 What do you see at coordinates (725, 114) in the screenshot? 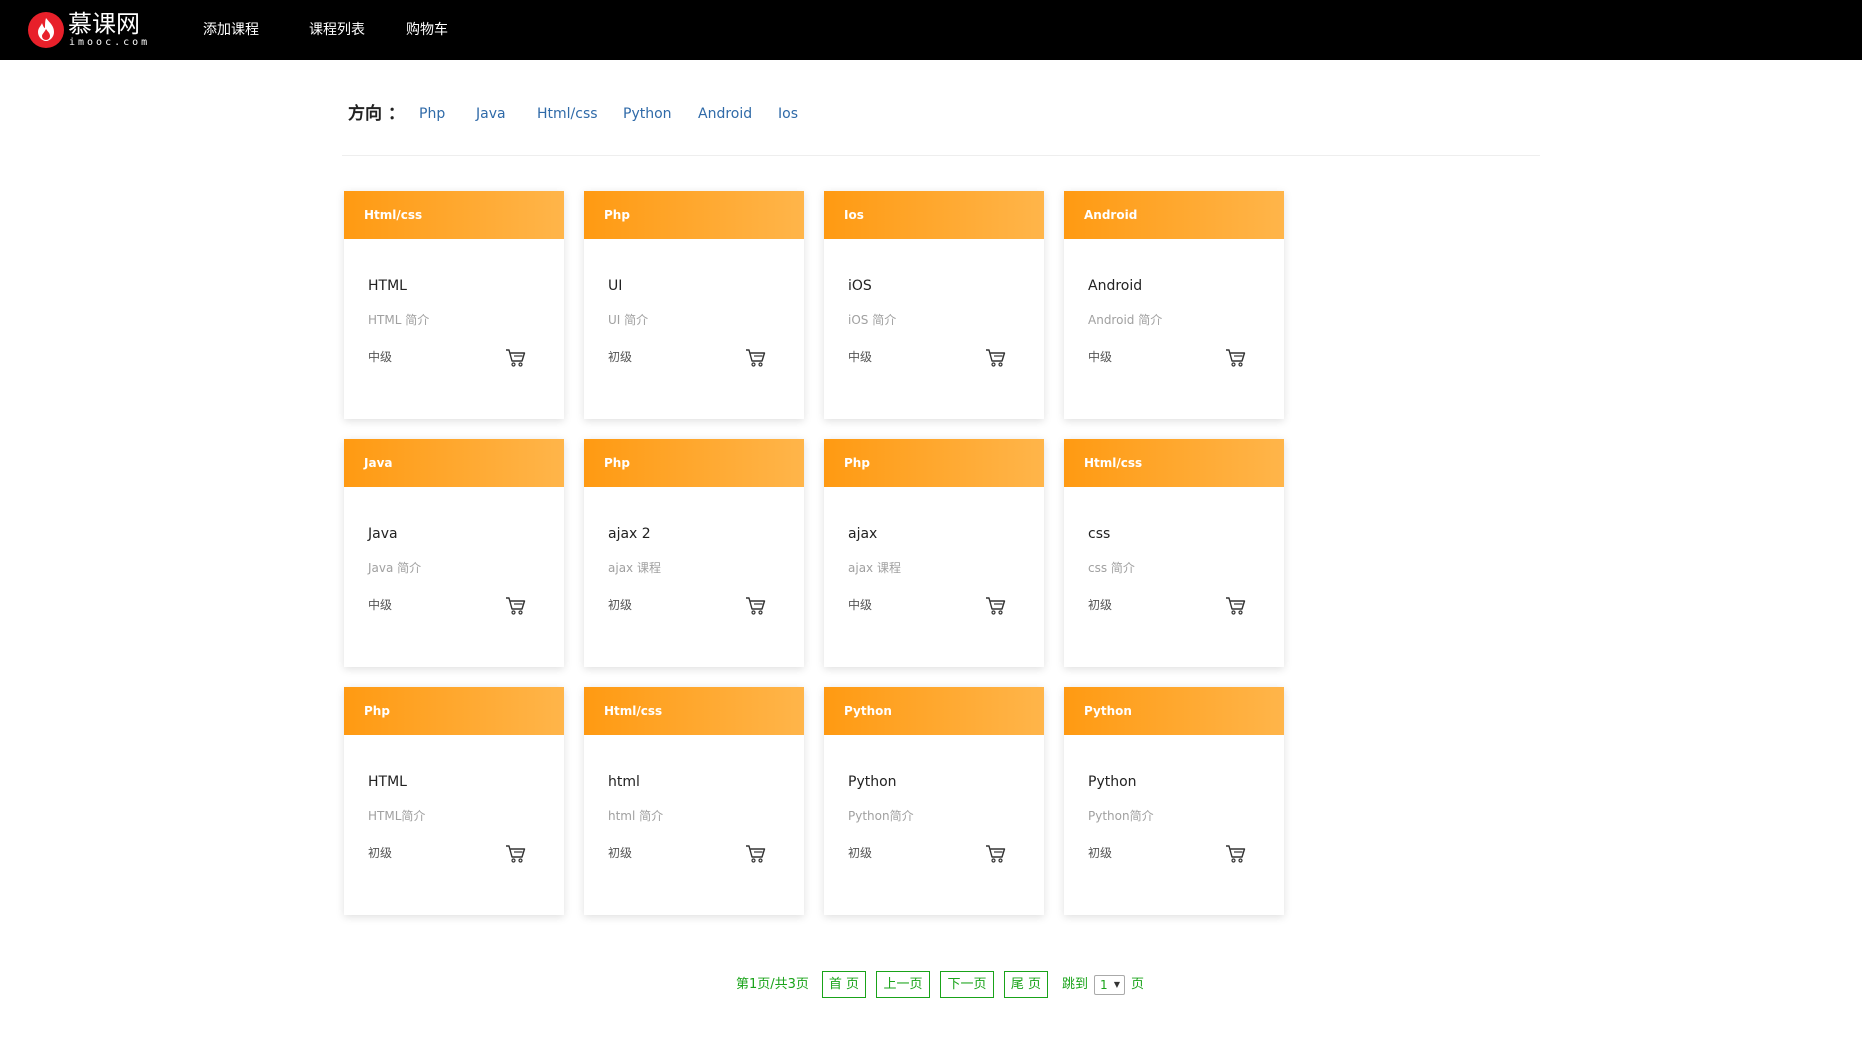
I see `filter-android: Android` at bounding box center [725, 114].